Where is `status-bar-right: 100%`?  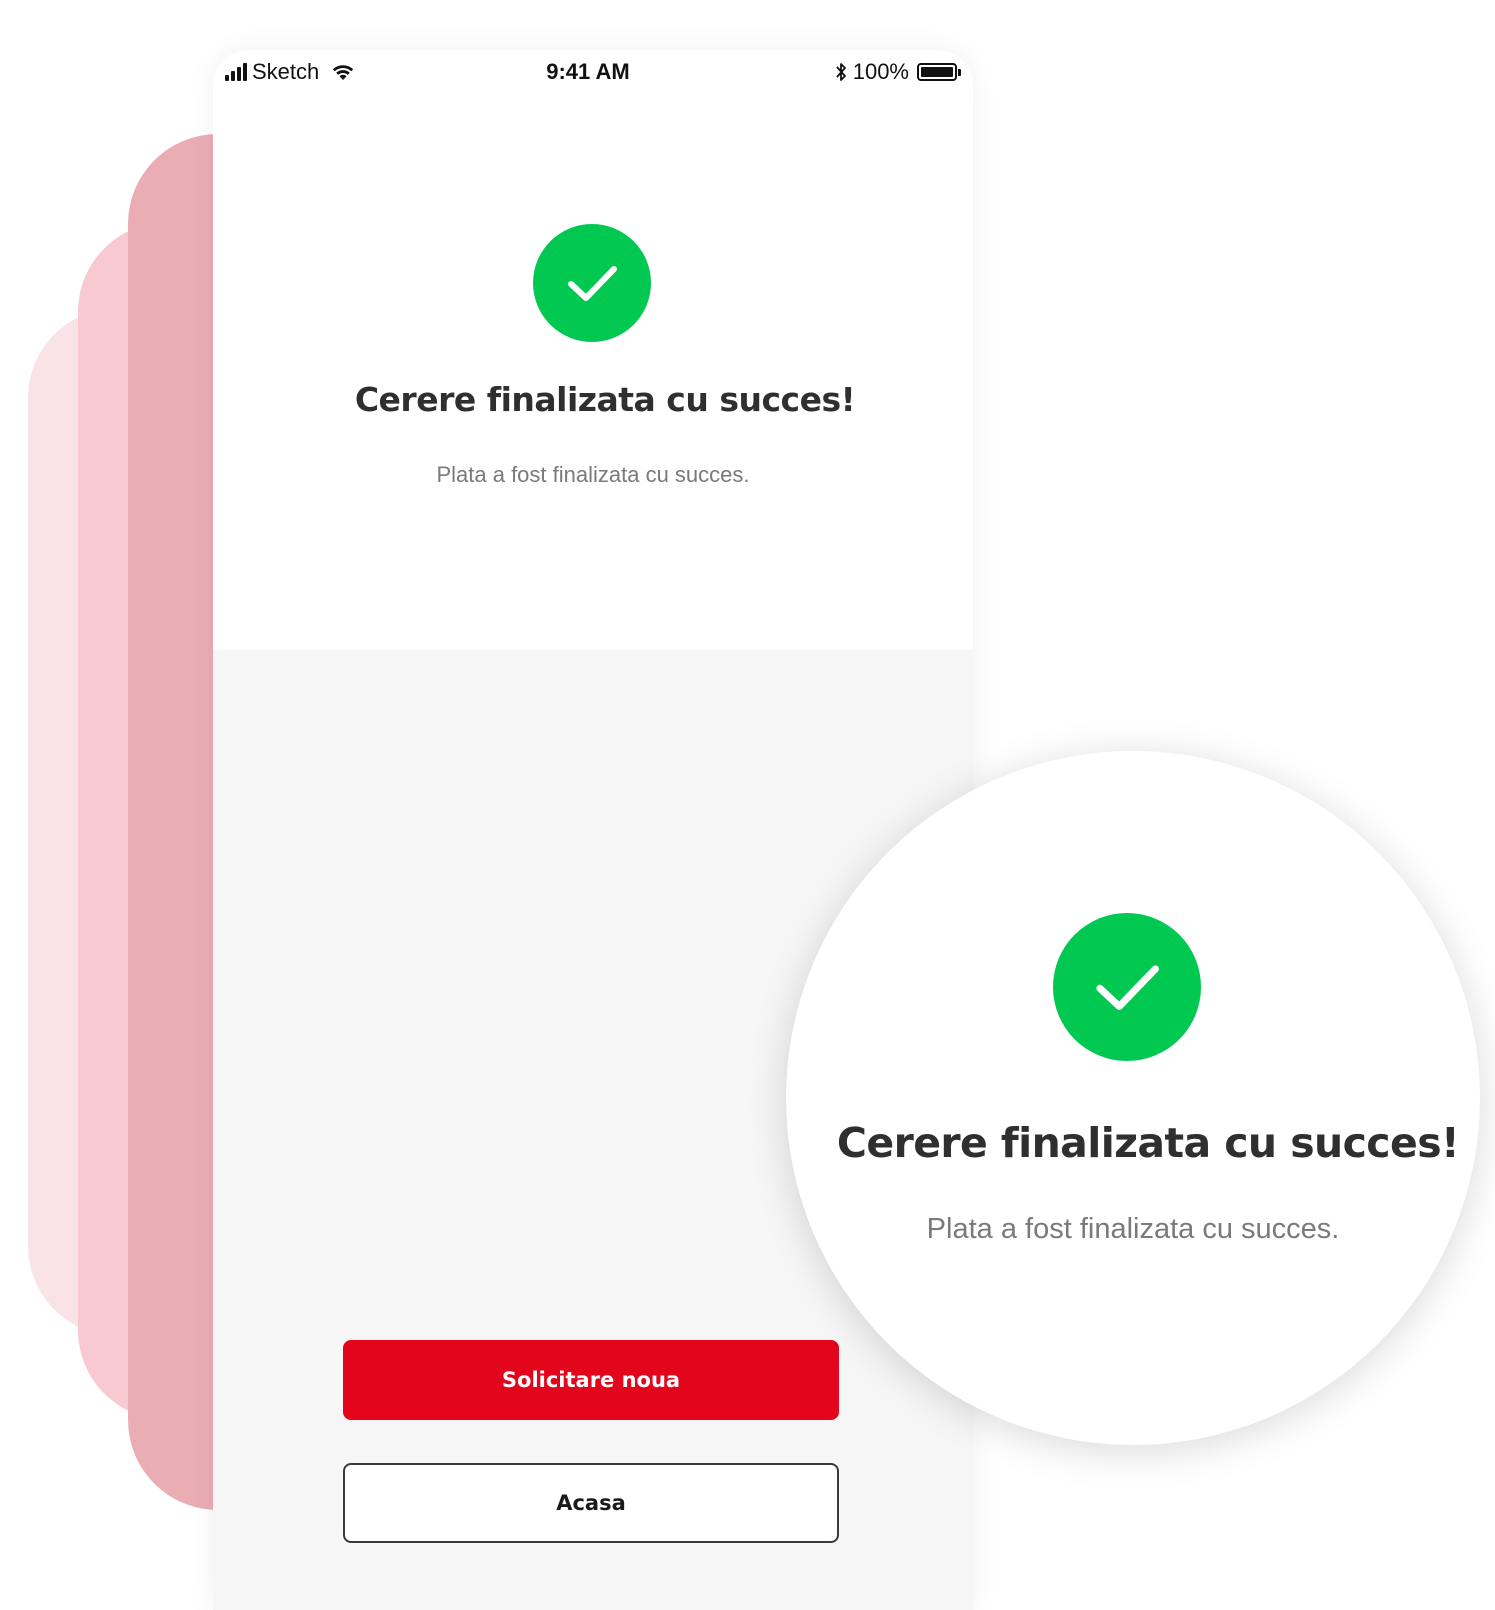 status-bar-right: 100% is located at coordinates (898, 72).